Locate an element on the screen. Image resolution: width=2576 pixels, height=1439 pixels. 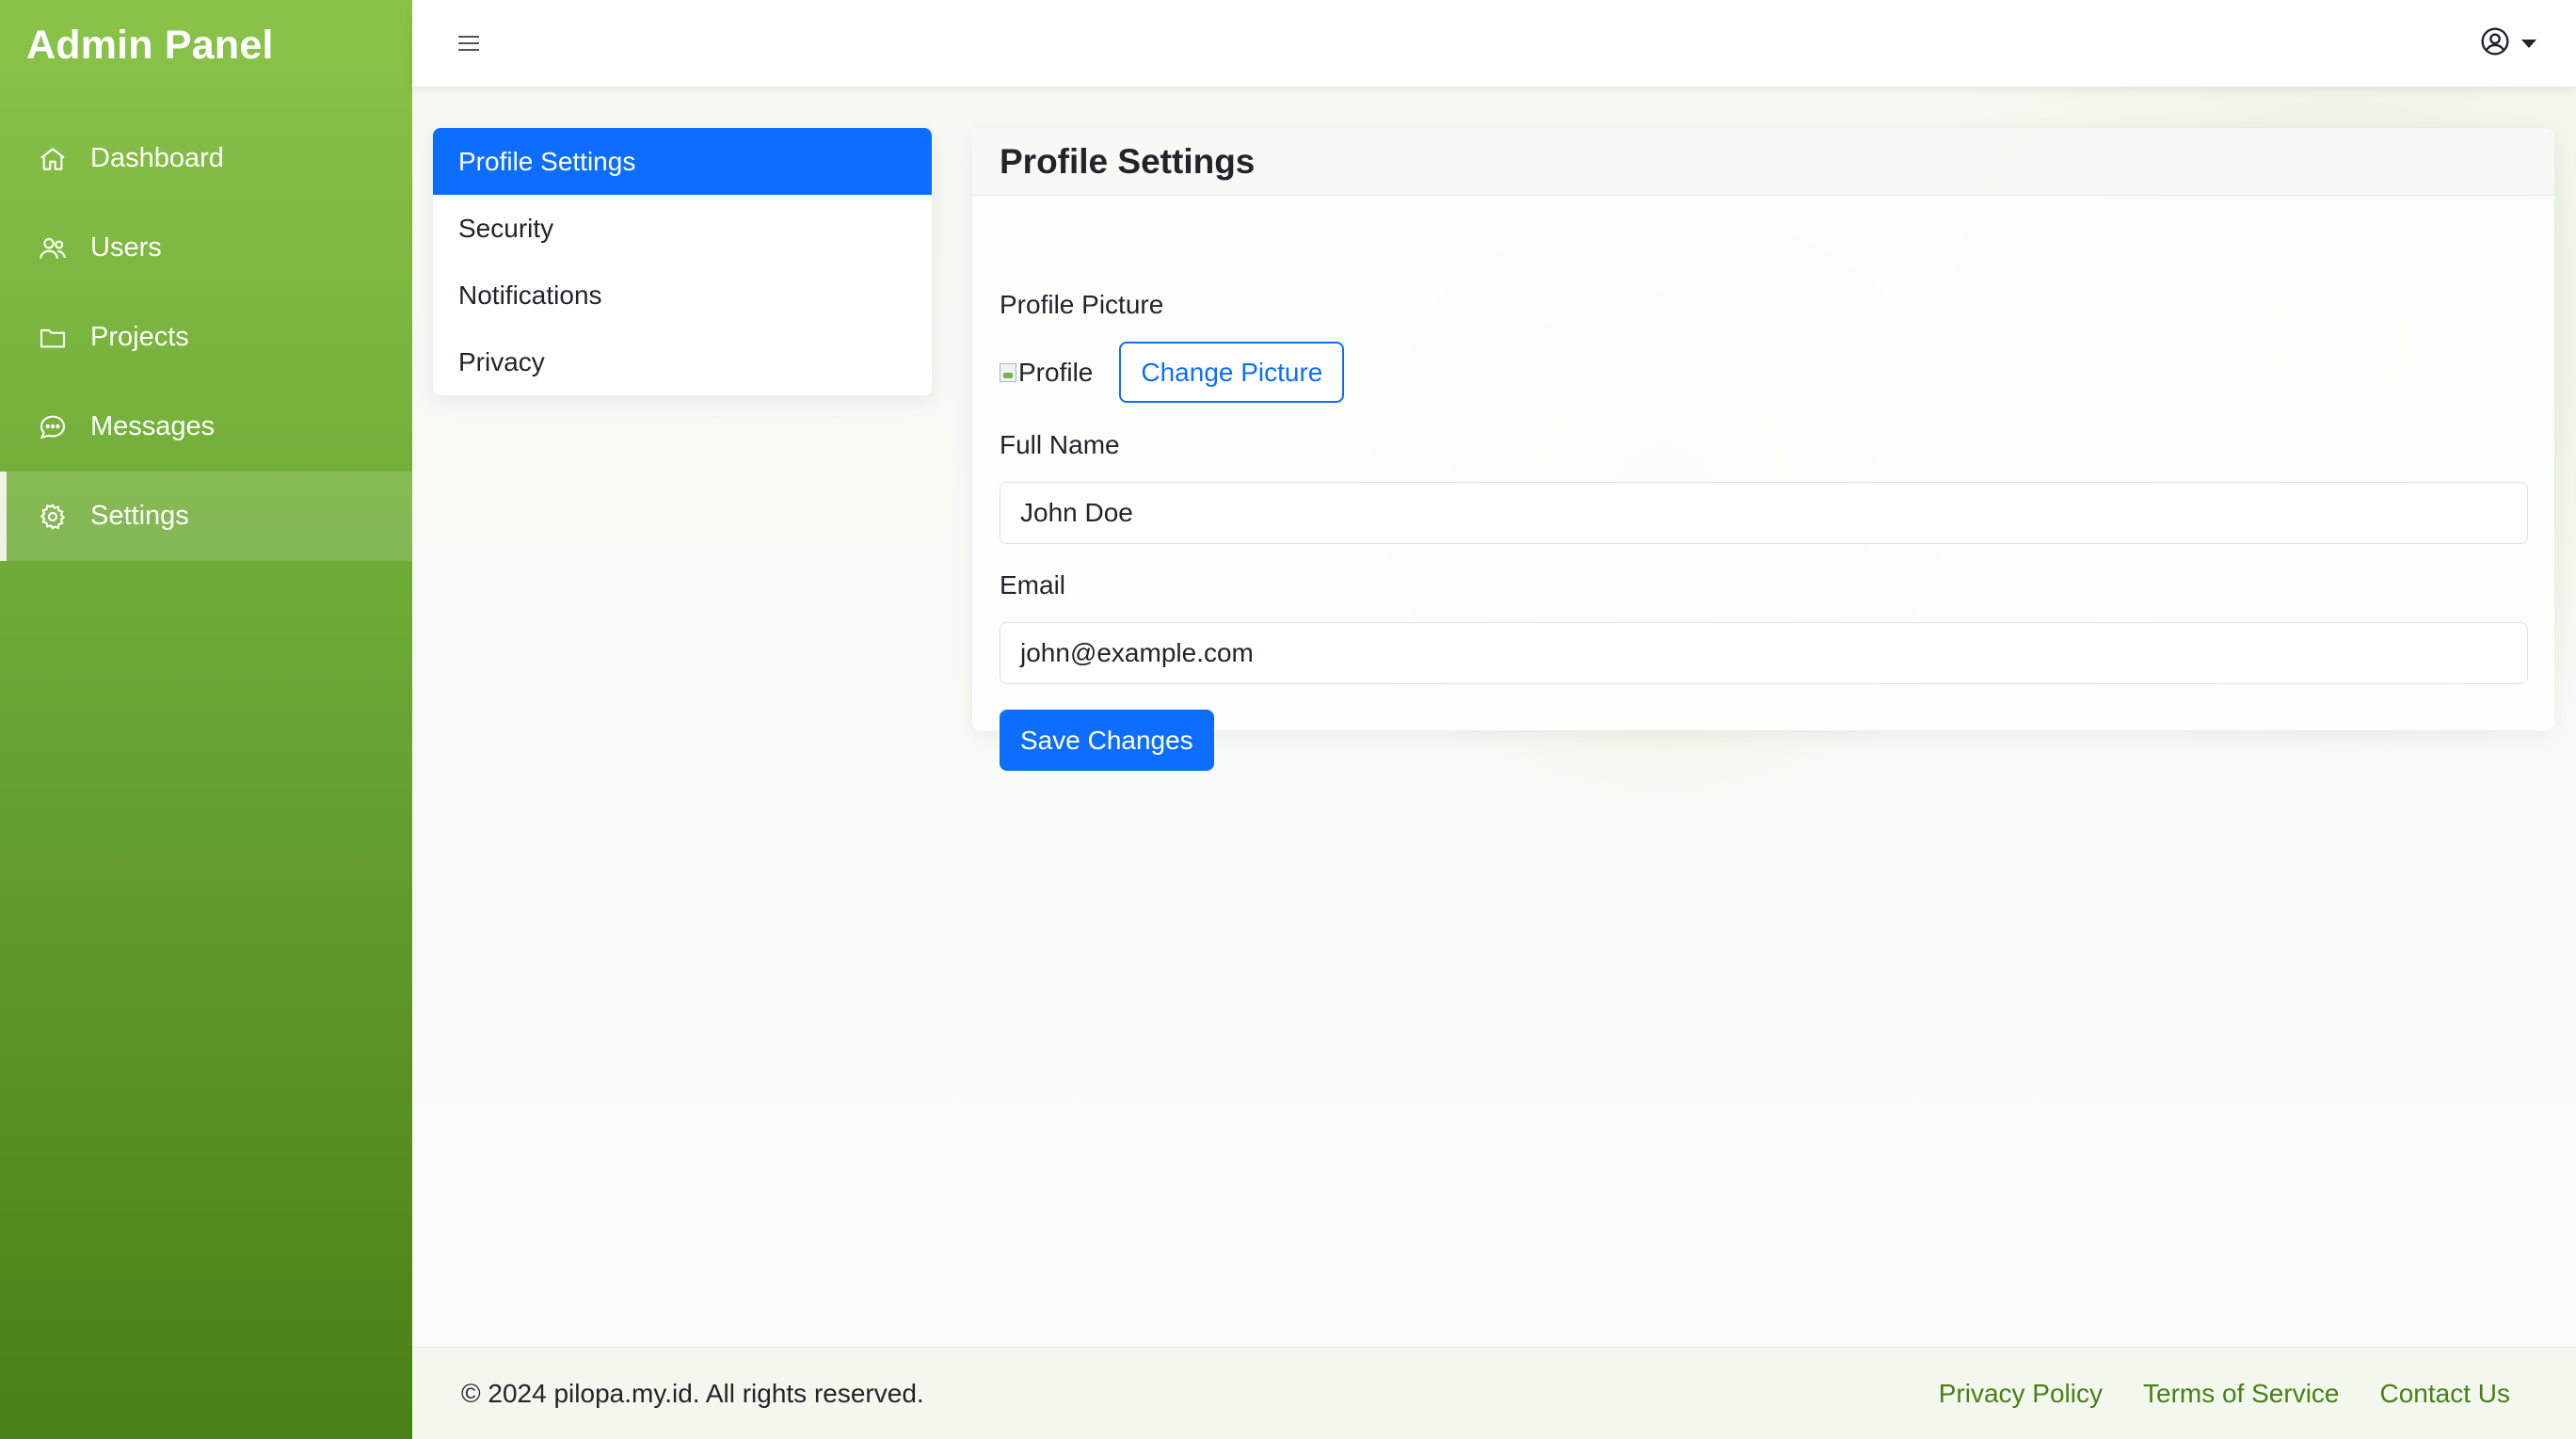
profile-picture-label: Profile Picture is located at coordinates (1082, 304).